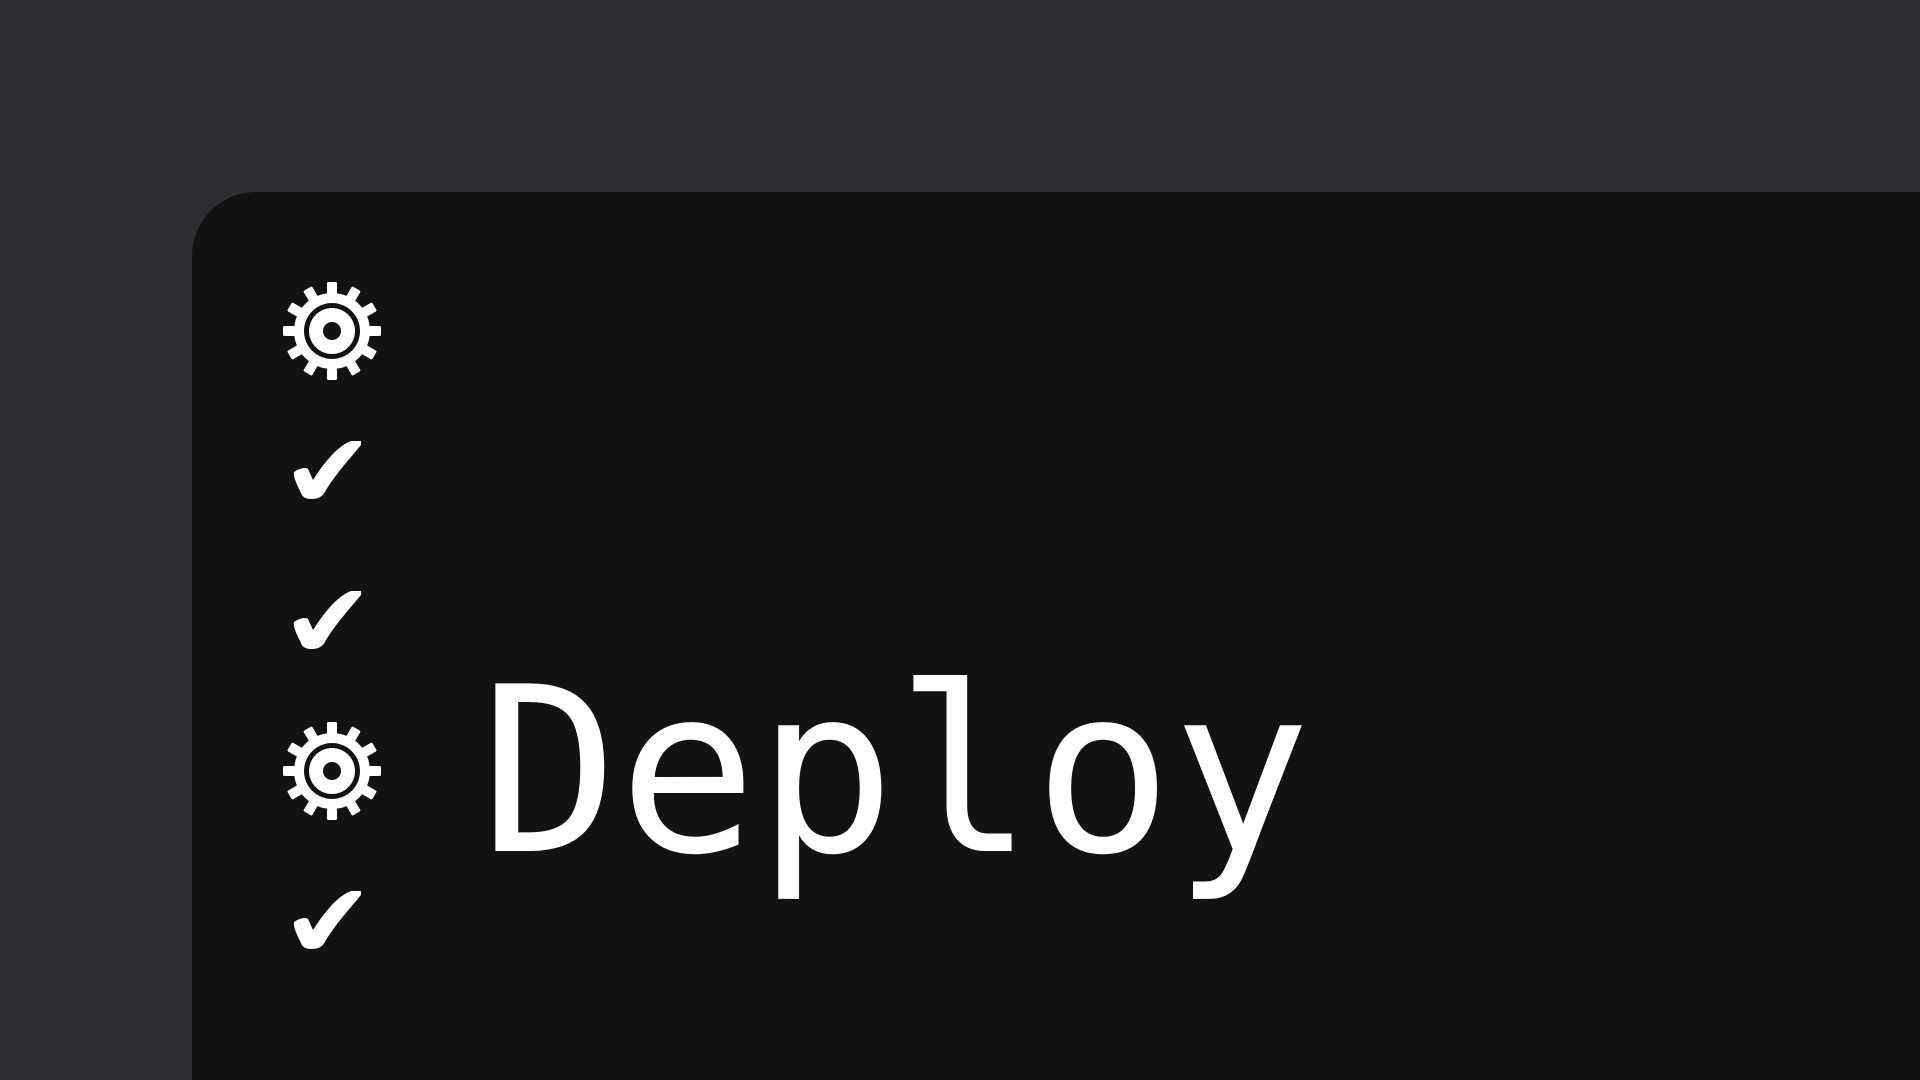 This screenshot has width=1920, height=1080. Describe the element at coordinates (895, 772) in the screenshot. I see `step-label: Deploy` at that location.